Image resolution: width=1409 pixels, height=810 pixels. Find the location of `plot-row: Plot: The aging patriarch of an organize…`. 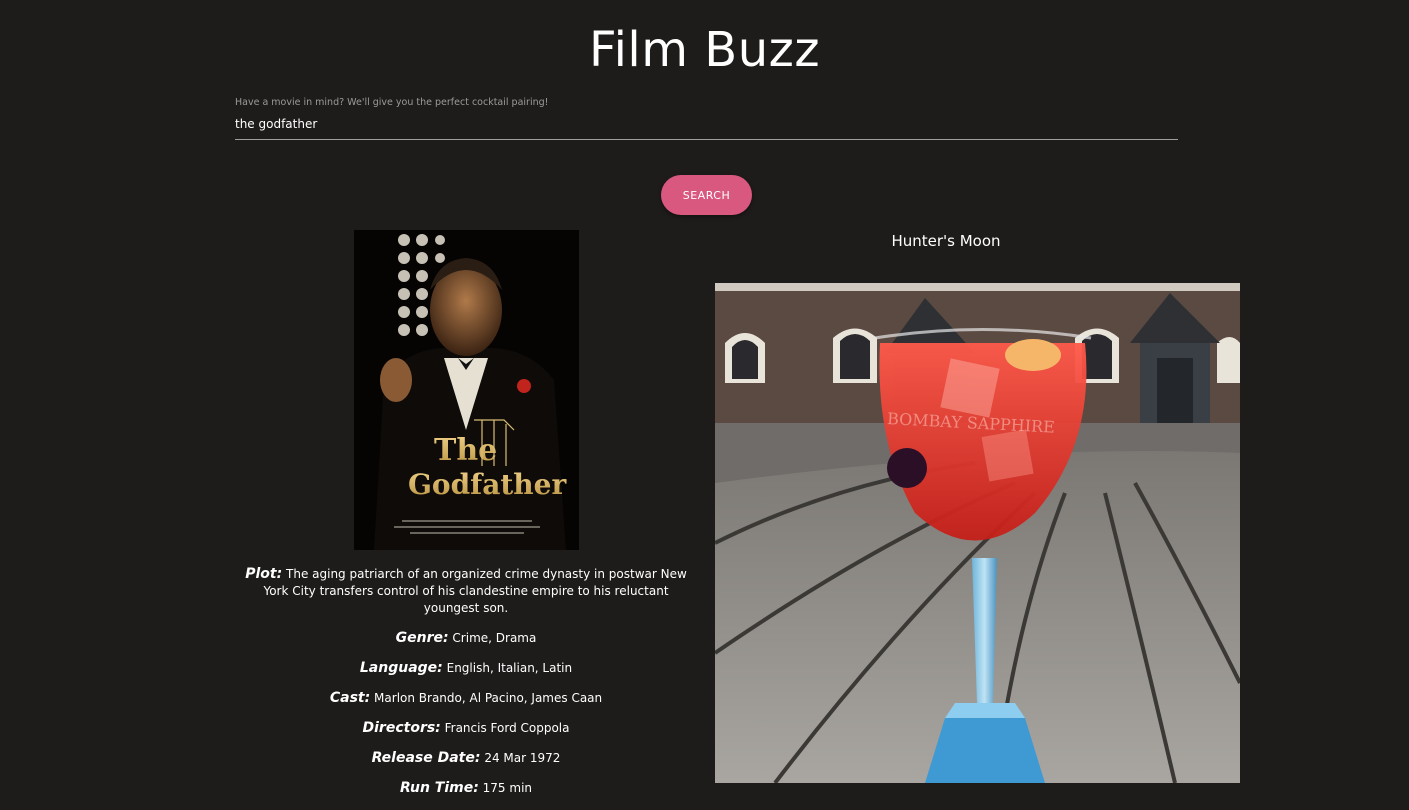

plot-row: Plot: The aging patriarch of an organize… is located at coordinates (466, 591).